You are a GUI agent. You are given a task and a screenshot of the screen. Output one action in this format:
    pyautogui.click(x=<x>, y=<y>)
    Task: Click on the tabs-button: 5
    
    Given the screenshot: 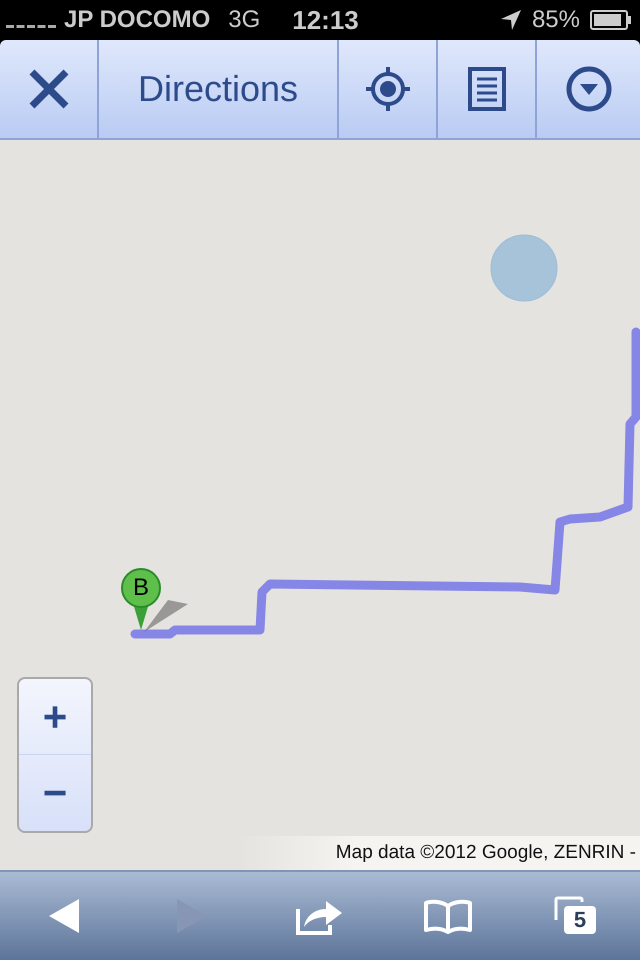 What is the action you would take?
    pyautogui.click(x=576, y=916)
    